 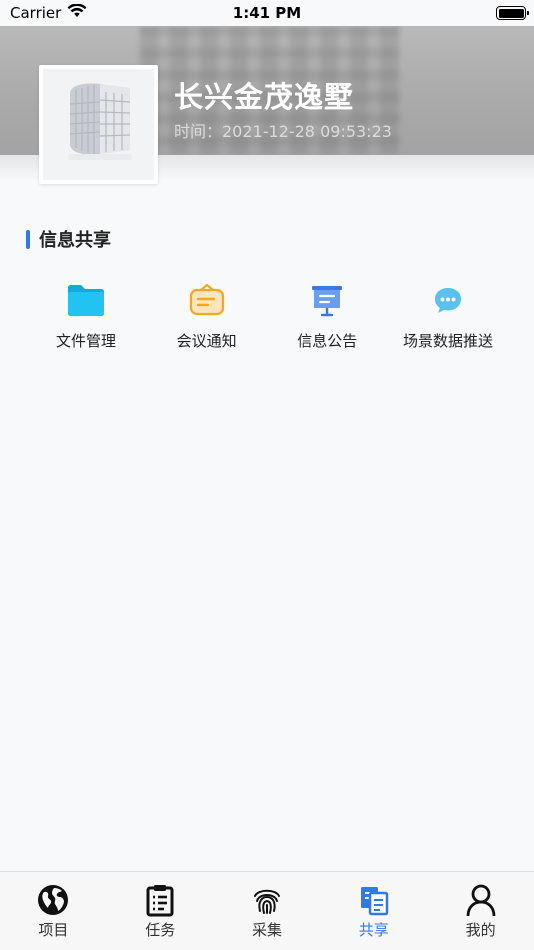 What do you see at coordinates (267, 900) in the screenshot?
I see `fingerprint-icon` at bounding box center [267, 900].